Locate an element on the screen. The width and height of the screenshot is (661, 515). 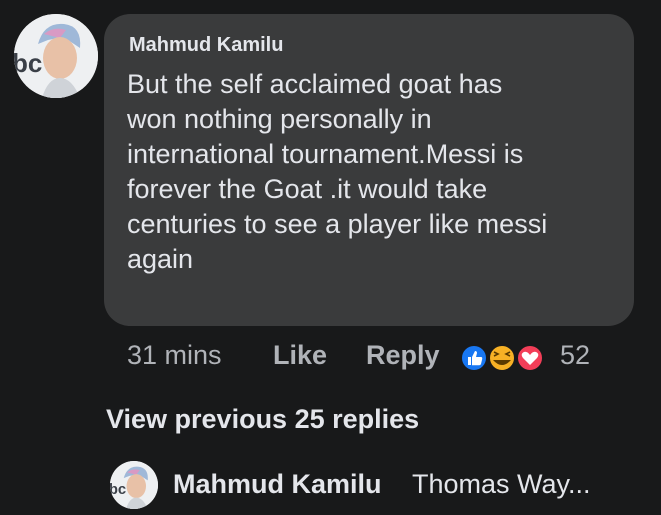
like-reaction-icon is located at coordinates (474, 358).